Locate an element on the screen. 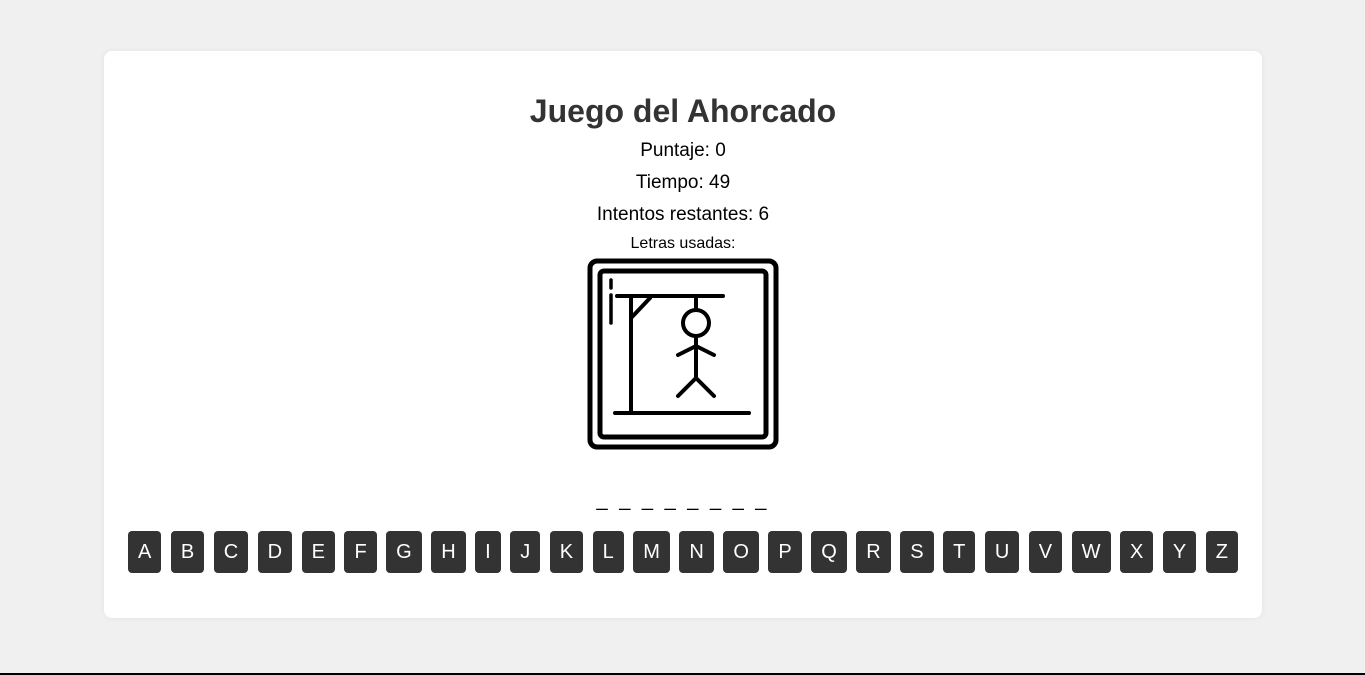  letter-key-i: I is located at coordinates (488, 552).